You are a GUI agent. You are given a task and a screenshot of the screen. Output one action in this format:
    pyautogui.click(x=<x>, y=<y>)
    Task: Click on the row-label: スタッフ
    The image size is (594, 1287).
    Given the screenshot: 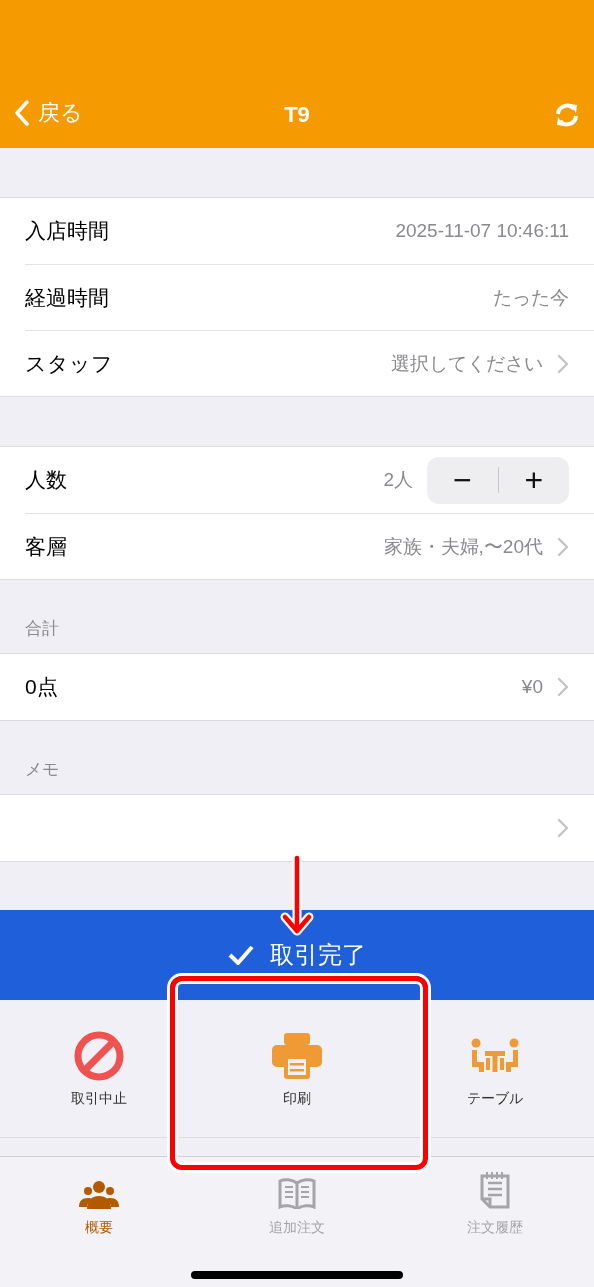 What is the action you would take?
    pyautogui.click(x=69, y=363)
    